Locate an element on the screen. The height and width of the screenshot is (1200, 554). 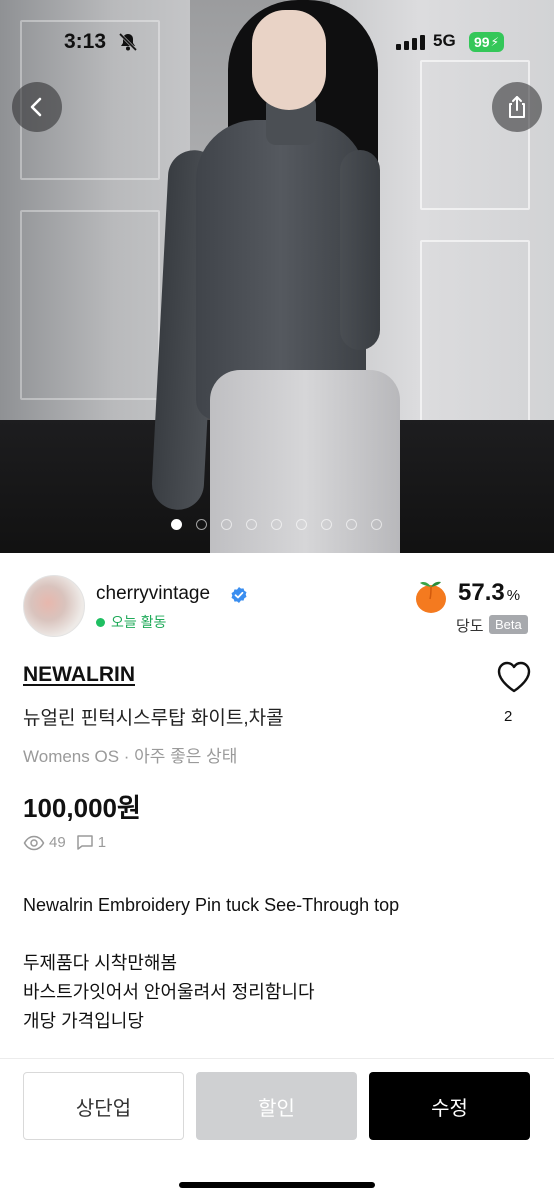
discount-button: 할인 is located at coordinates (276, 1106).